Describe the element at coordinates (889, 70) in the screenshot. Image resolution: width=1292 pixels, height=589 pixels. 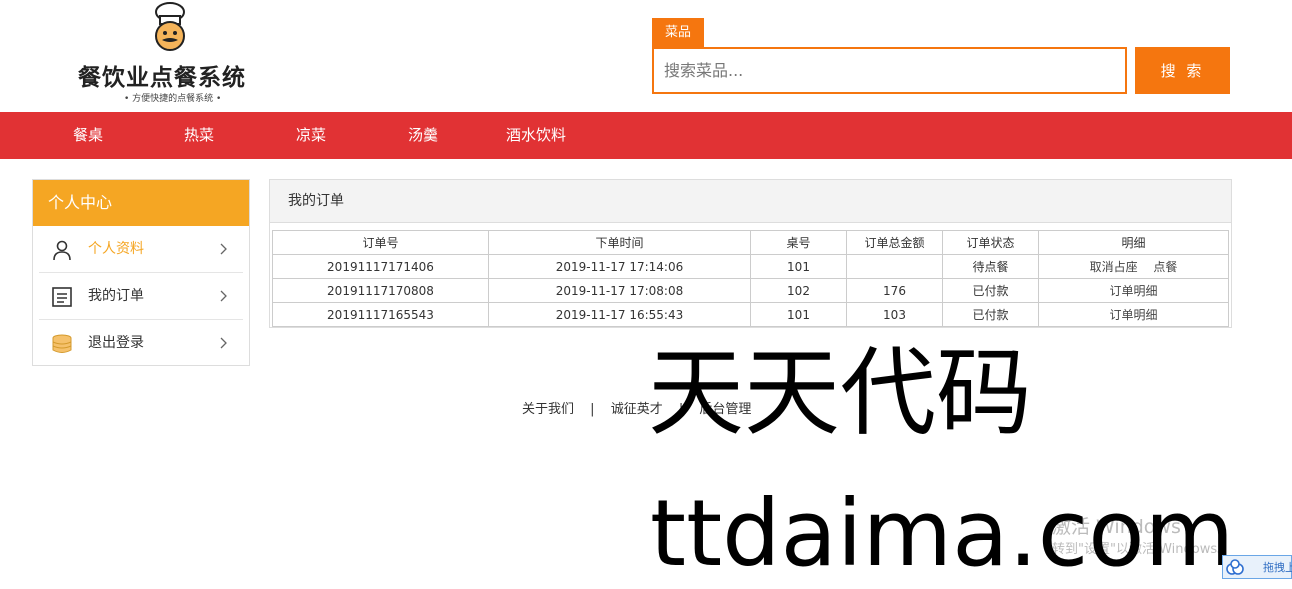
I see `search-input` at that location.